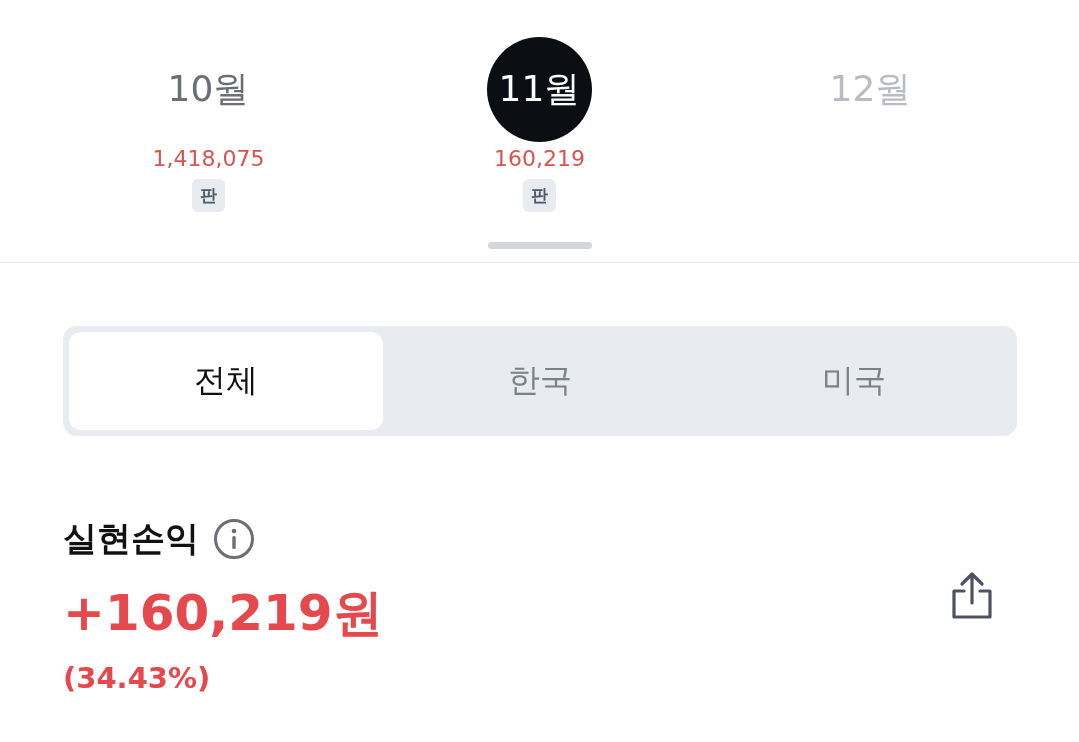 Image resolution: width=1079 pixels, height=742 pixels. What do you see at coordinates (540, 381) in the screenshot?
I see `segment-tab: 한국` at bounding box center [540, 381].